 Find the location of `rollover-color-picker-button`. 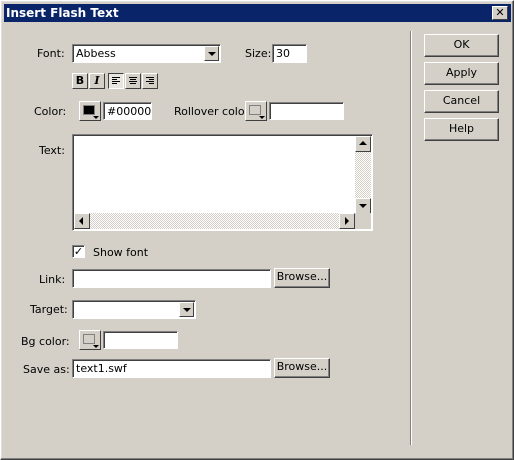

rollover-color-picker-button is located at coordinates (256, 111).